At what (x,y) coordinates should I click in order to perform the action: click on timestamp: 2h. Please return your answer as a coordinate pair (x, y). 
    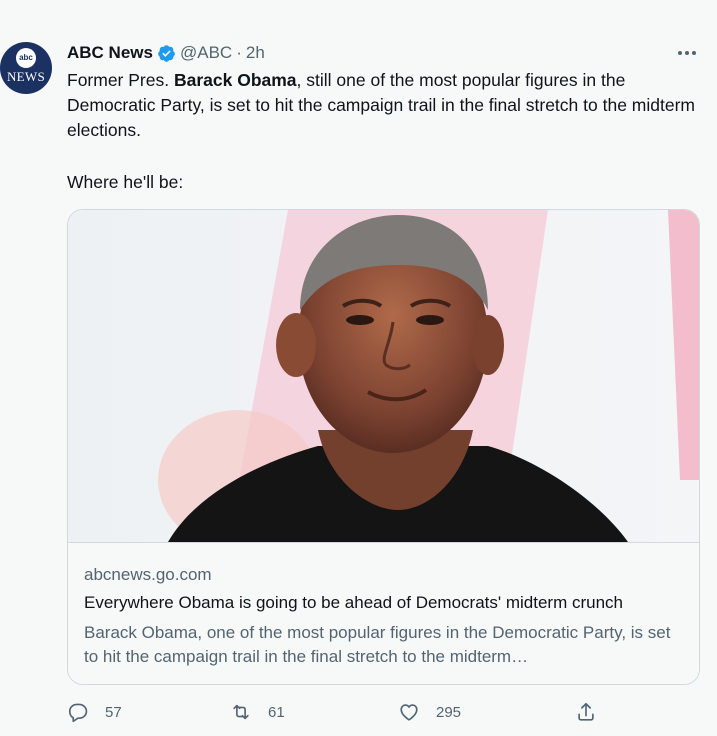
    Looking at the image, I should click on (255, 53).